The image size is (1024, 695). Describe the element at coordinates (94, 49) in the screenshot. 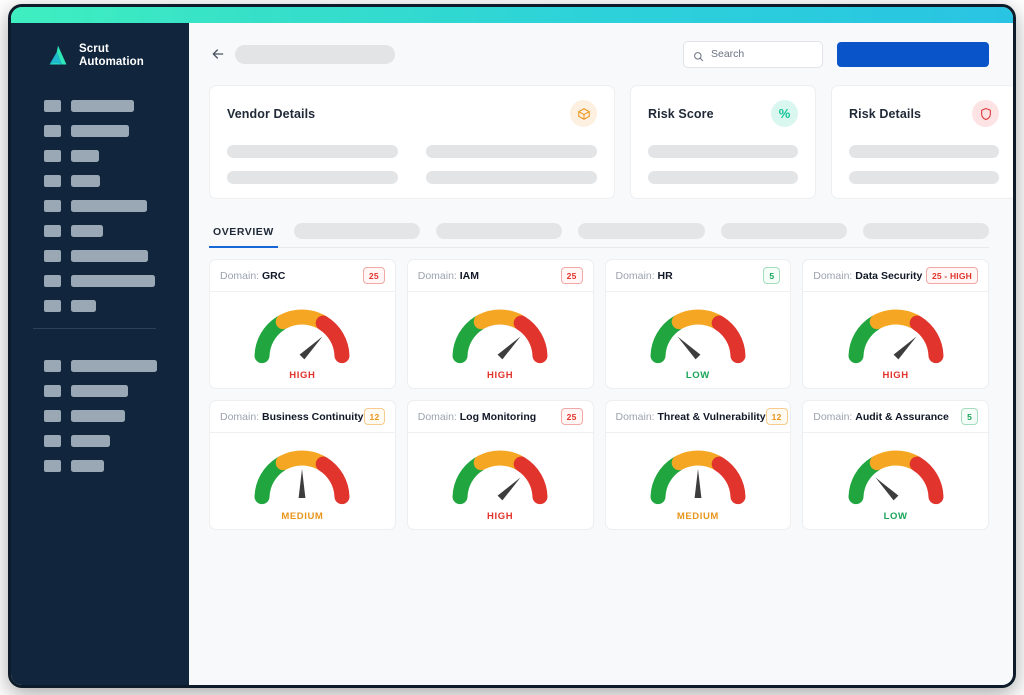

I see `brand-name-line1: Scrut` at that location.